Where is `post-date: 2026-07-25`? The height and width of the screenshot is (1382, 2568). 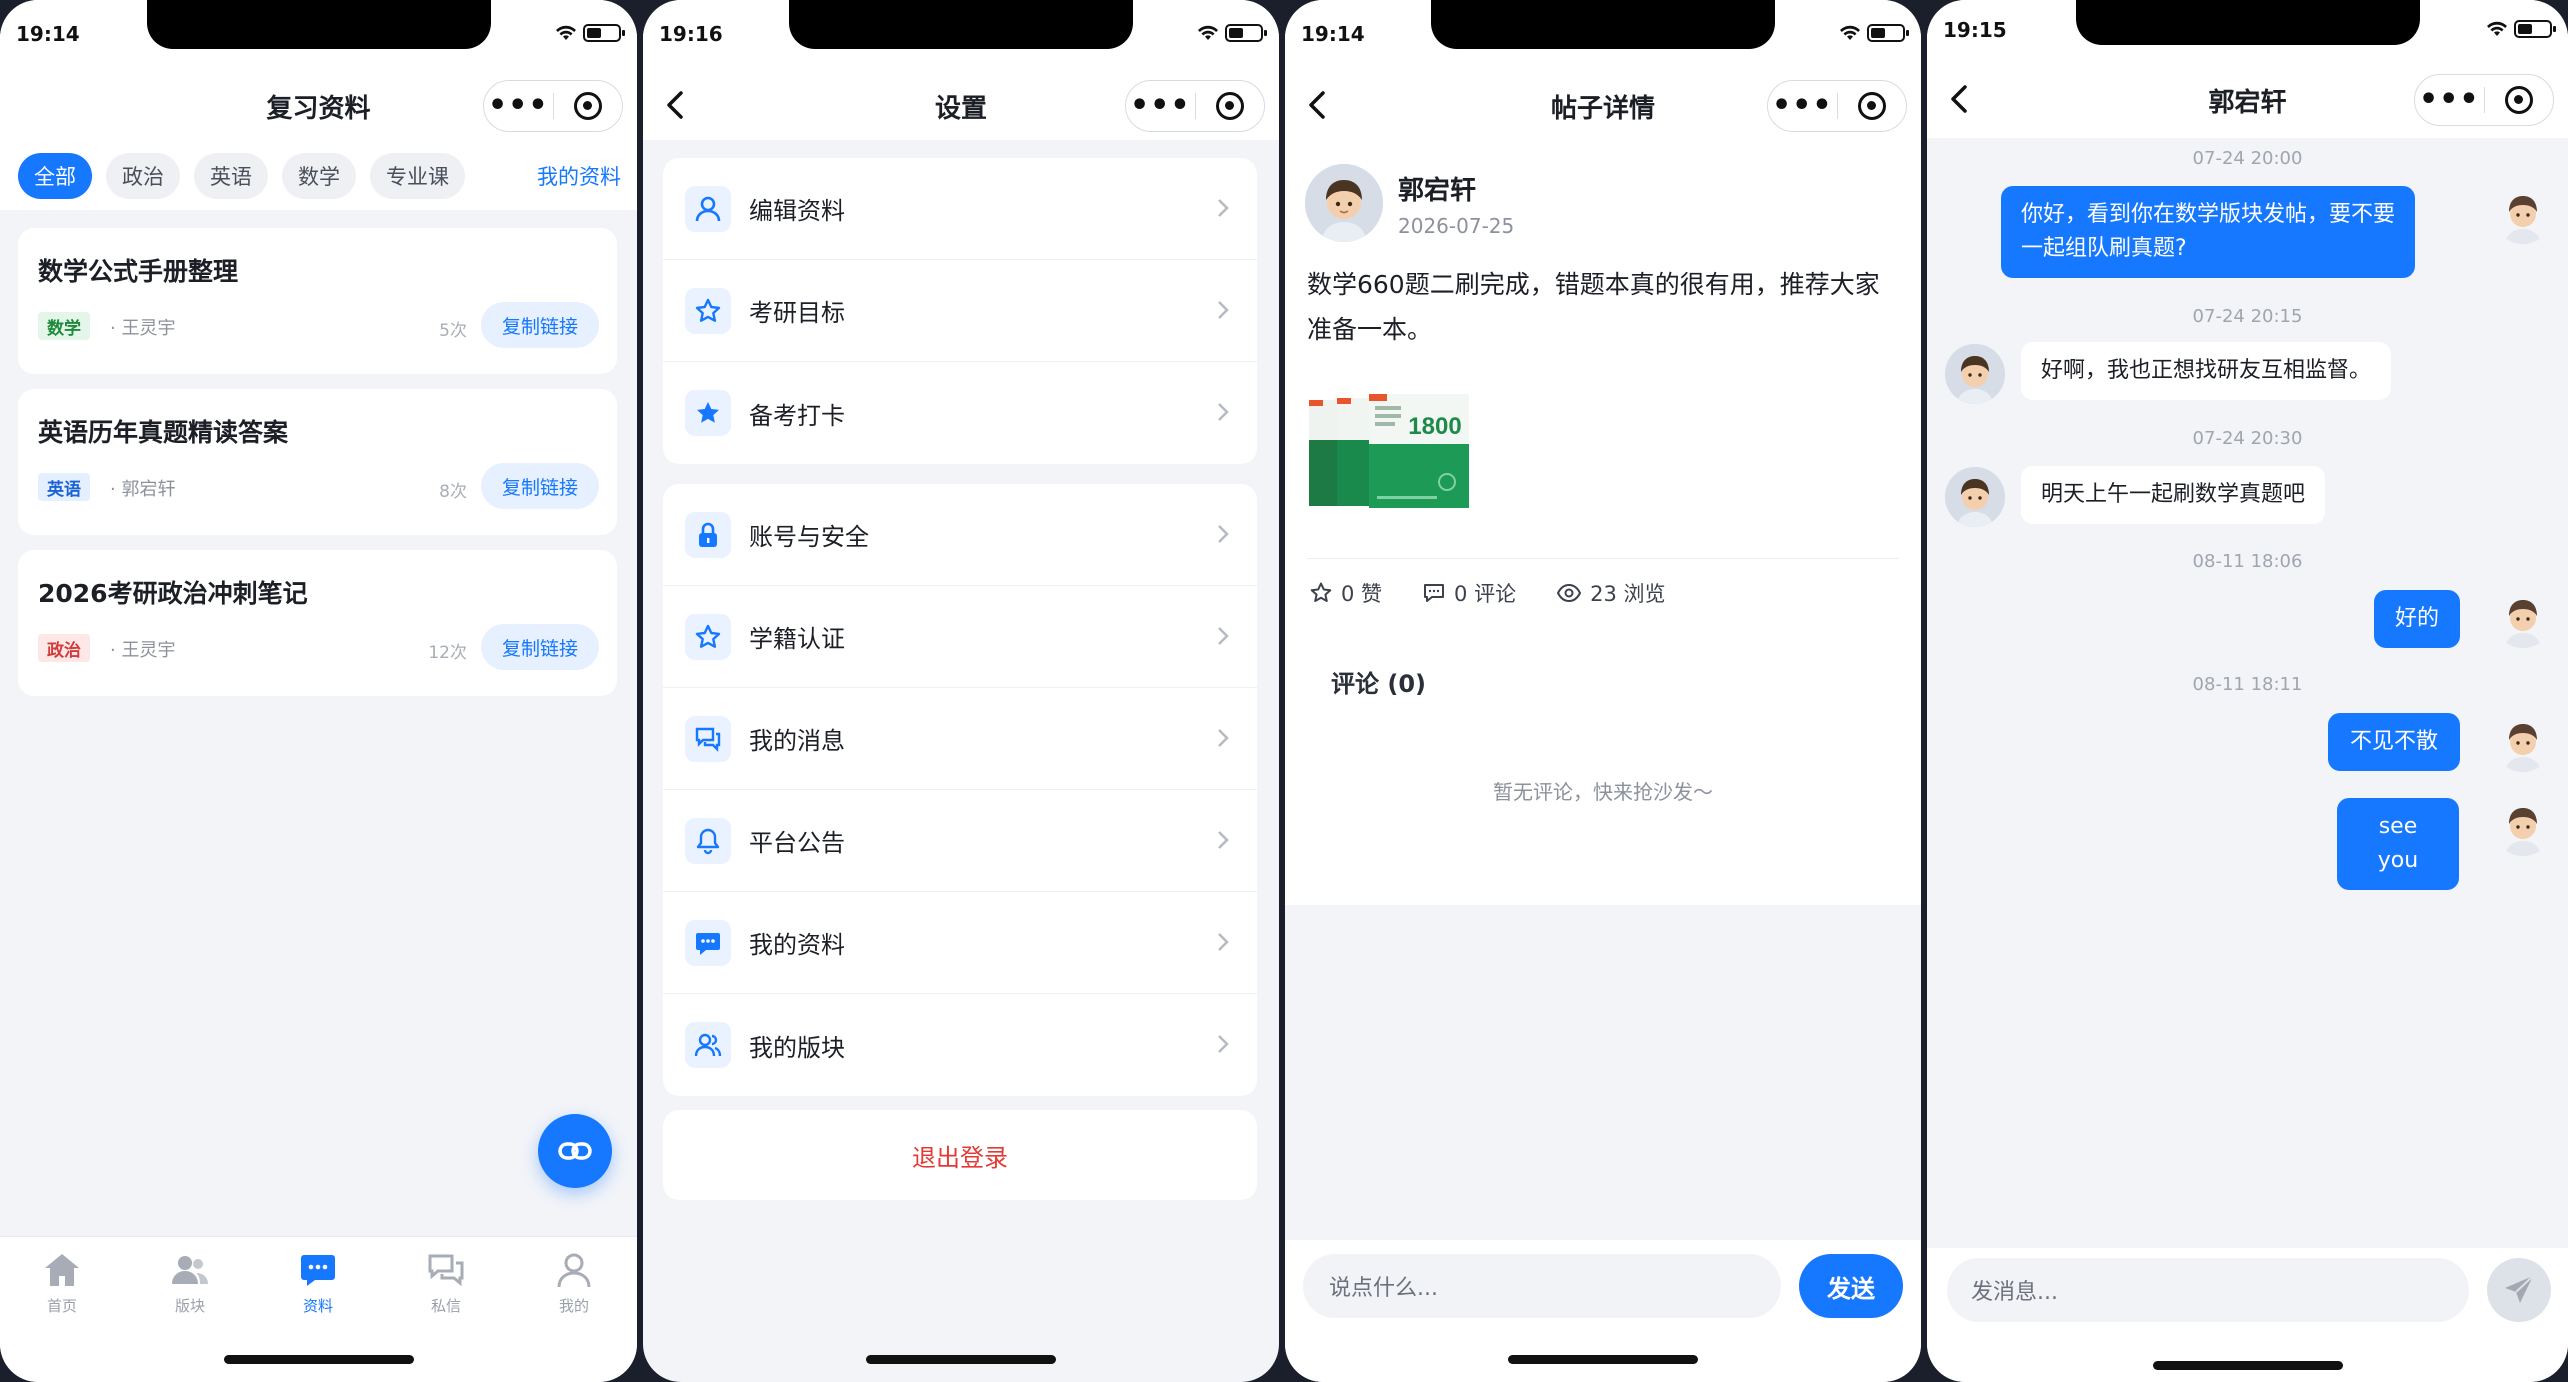
post-date: 2026-07-25 is located at coordinates (1456, 226).